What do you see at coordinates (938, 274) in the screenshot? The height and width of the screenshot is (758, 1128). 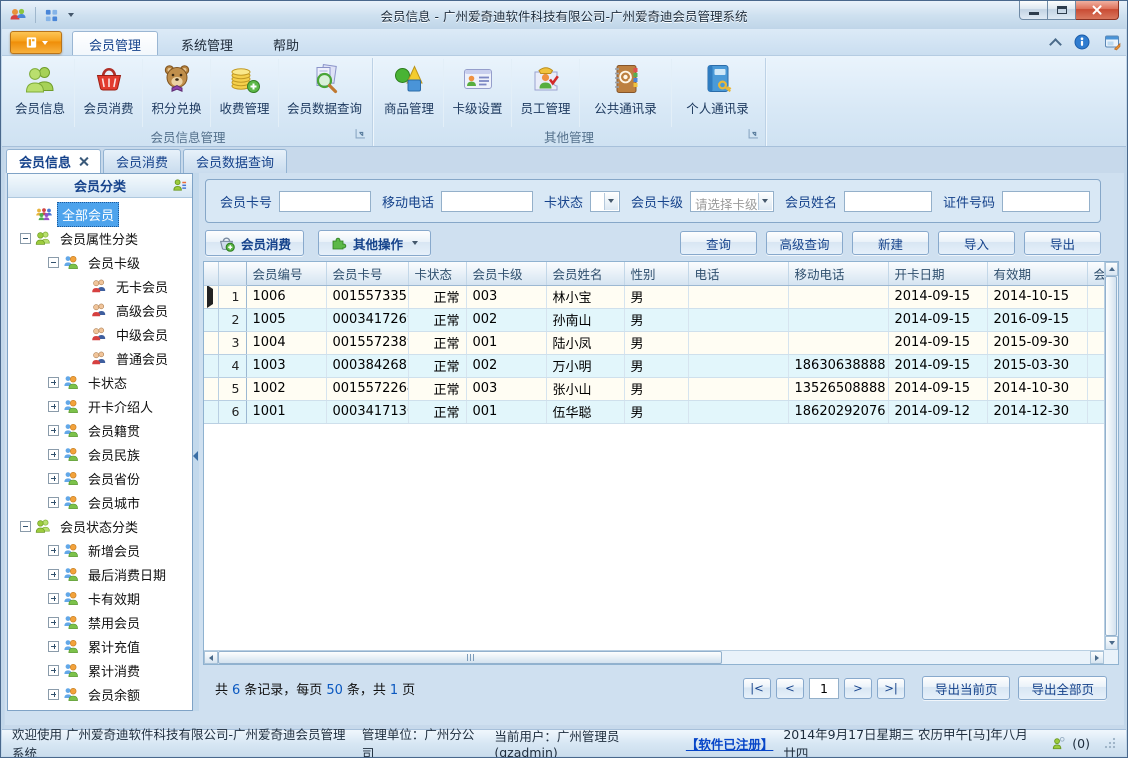 I see `column-header-8: 开卡日期` at bounding box center [938, 274].